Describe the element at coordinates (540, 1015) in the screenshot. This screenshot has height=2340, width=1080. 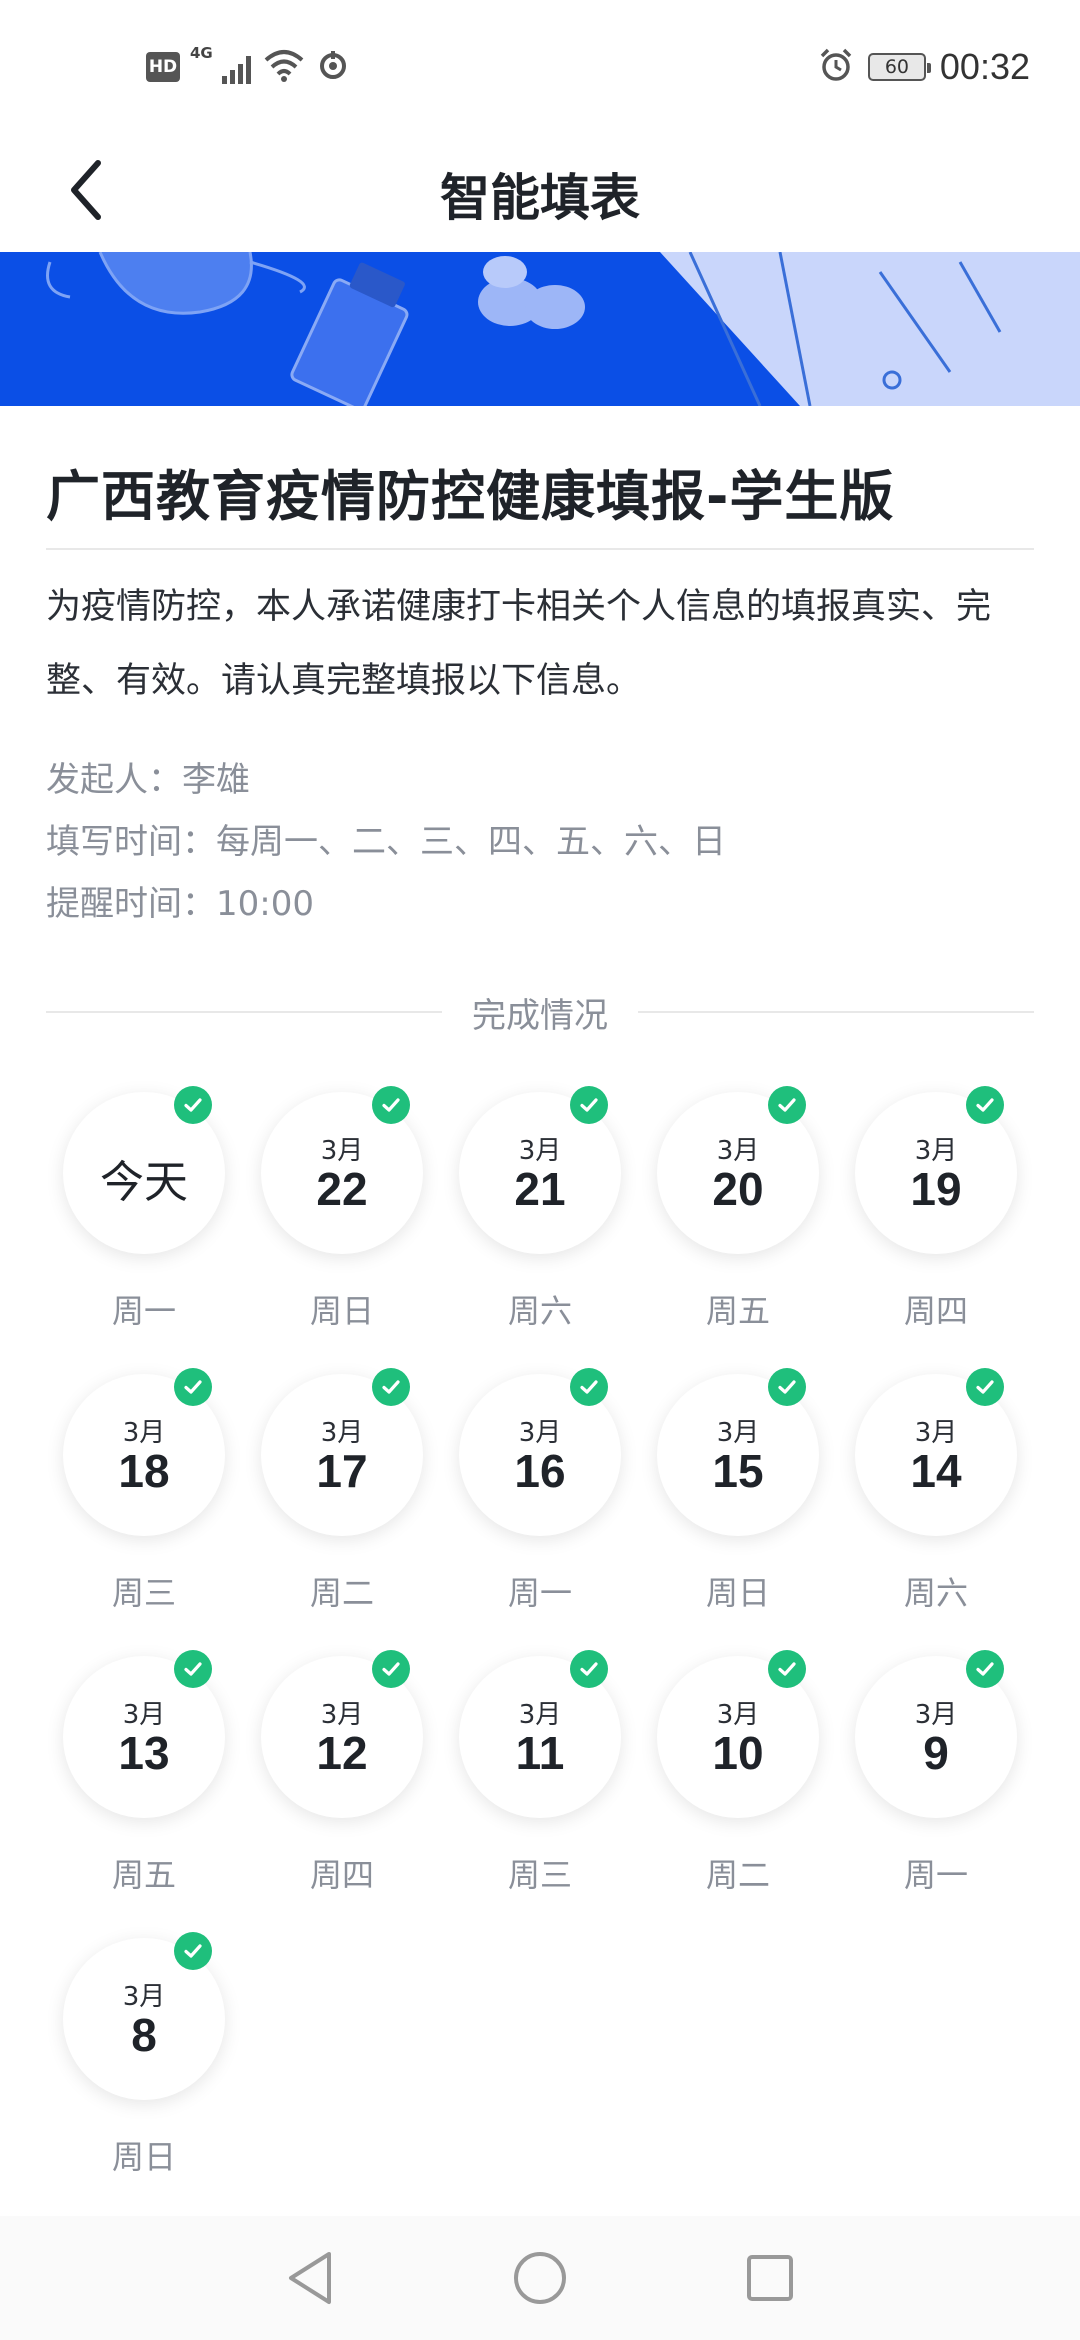
I see `completion-label: 完成情况` at that location.